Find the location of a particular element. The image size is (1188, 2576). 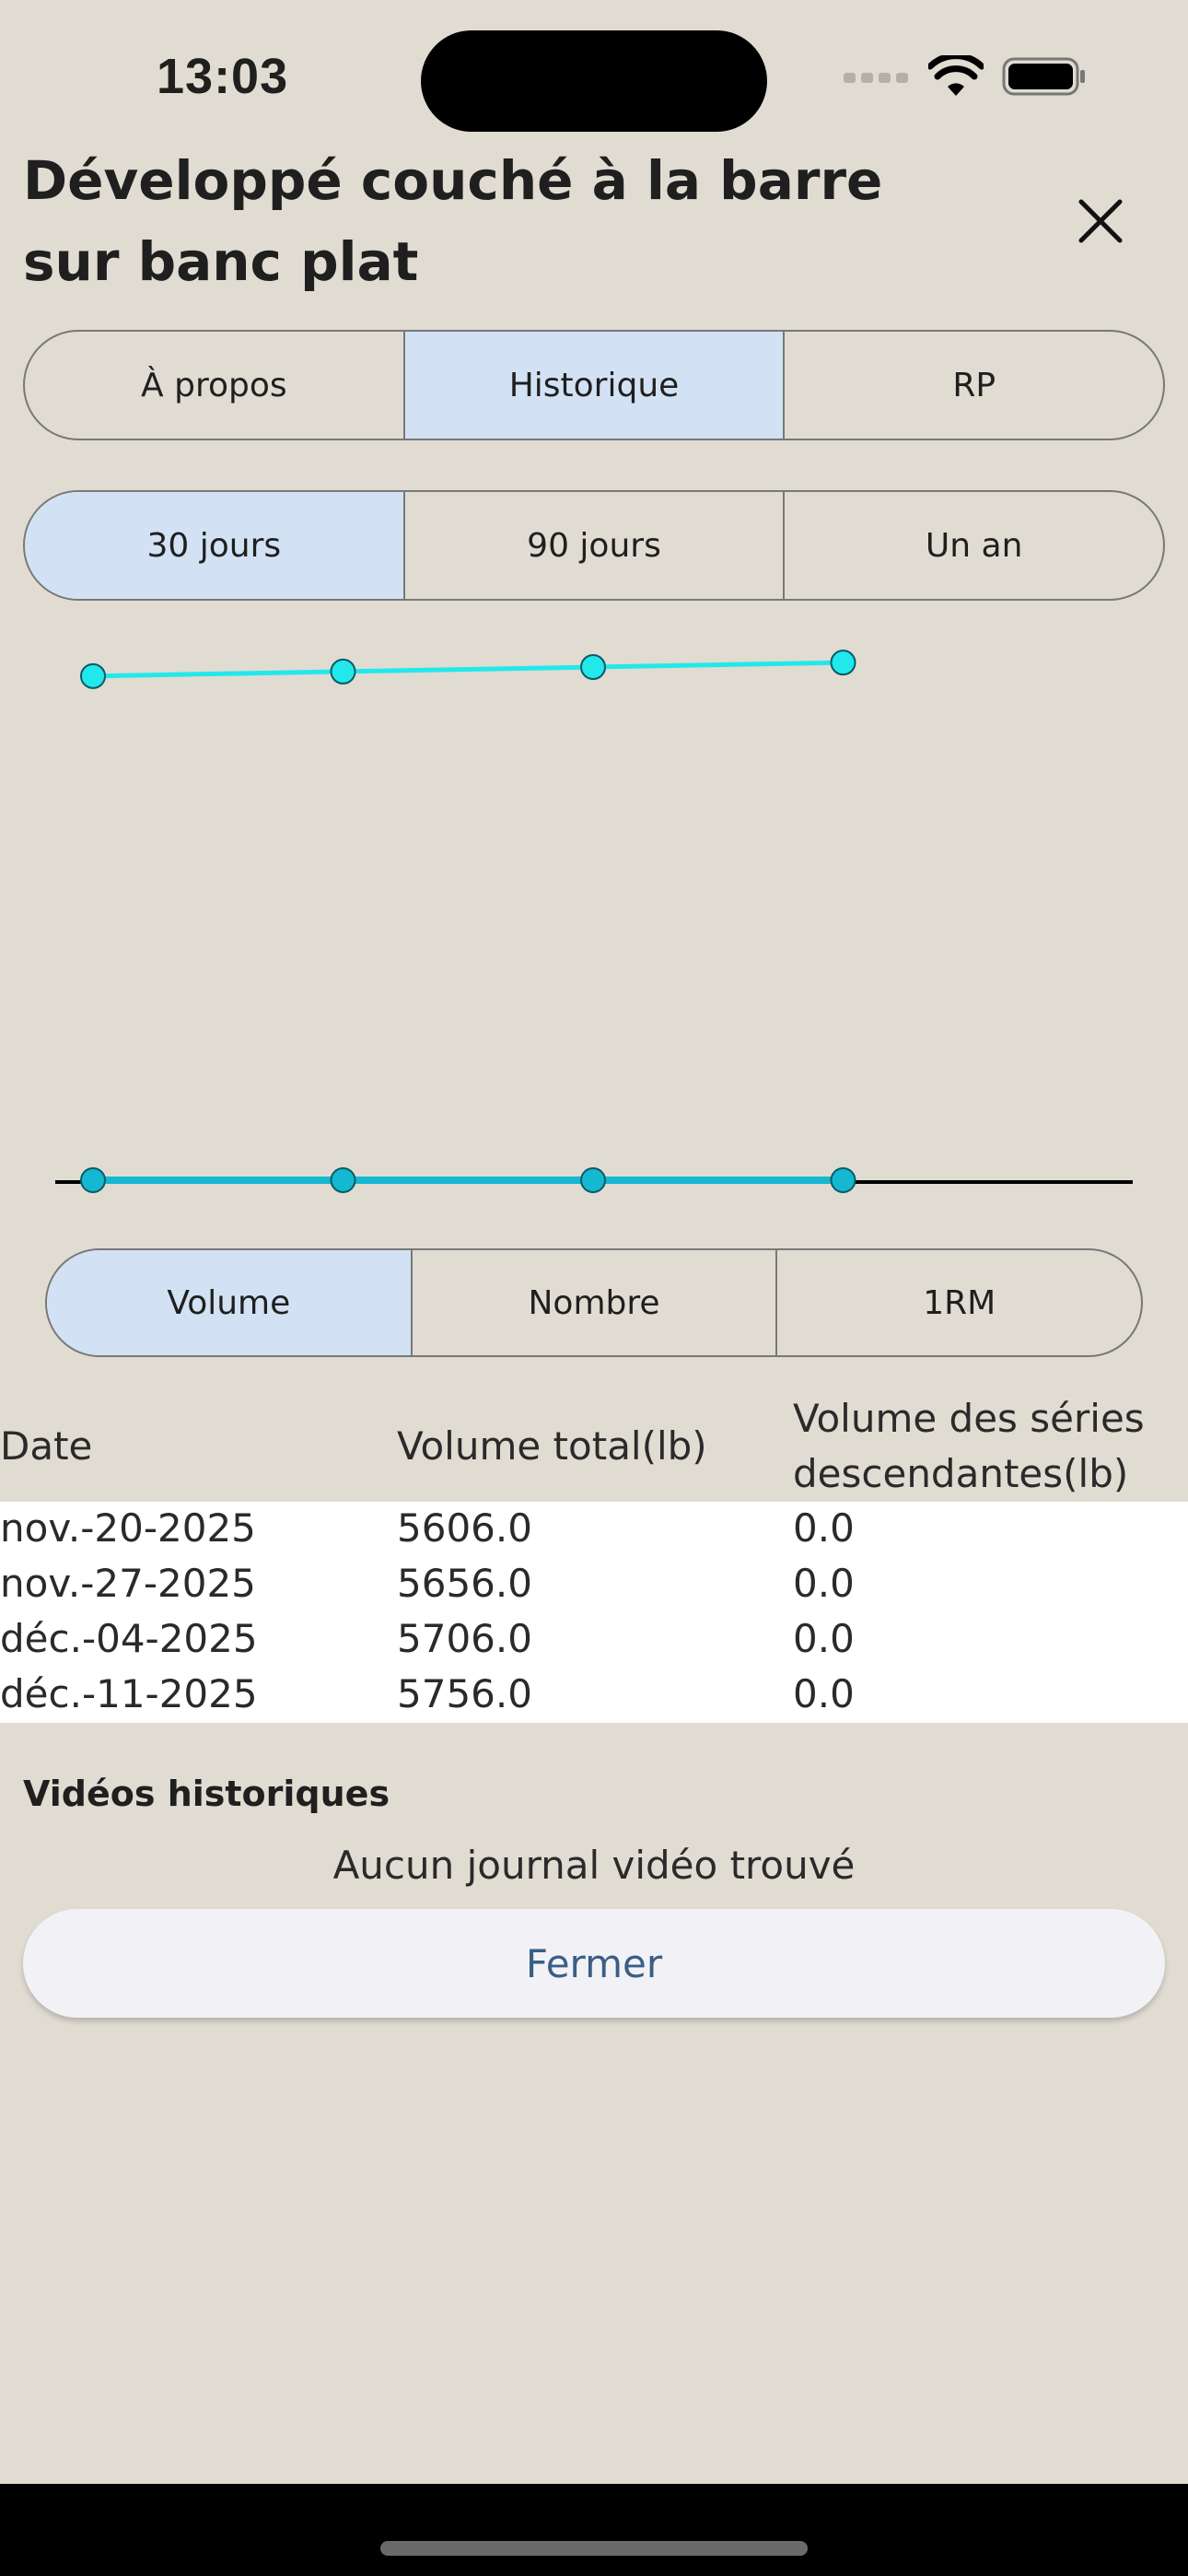

status-bar: 13:03 is located at coordinates (594, 73).